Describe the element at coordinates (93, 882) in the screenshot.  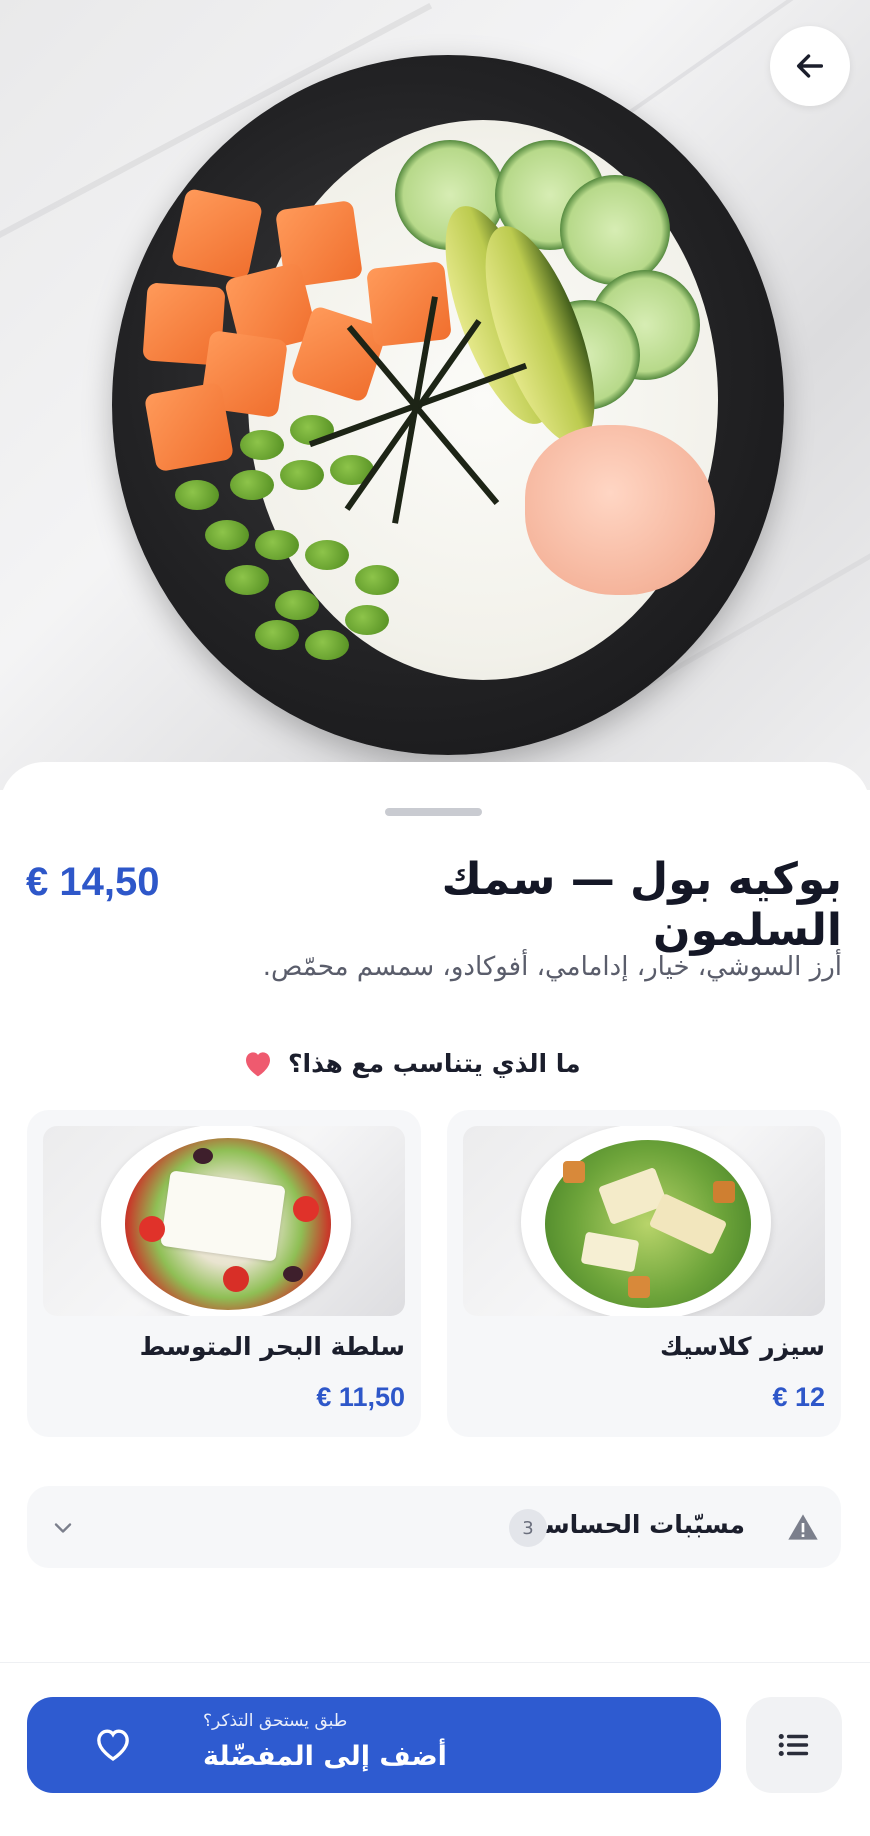
I see `dish-price: € 14,50` at that location.